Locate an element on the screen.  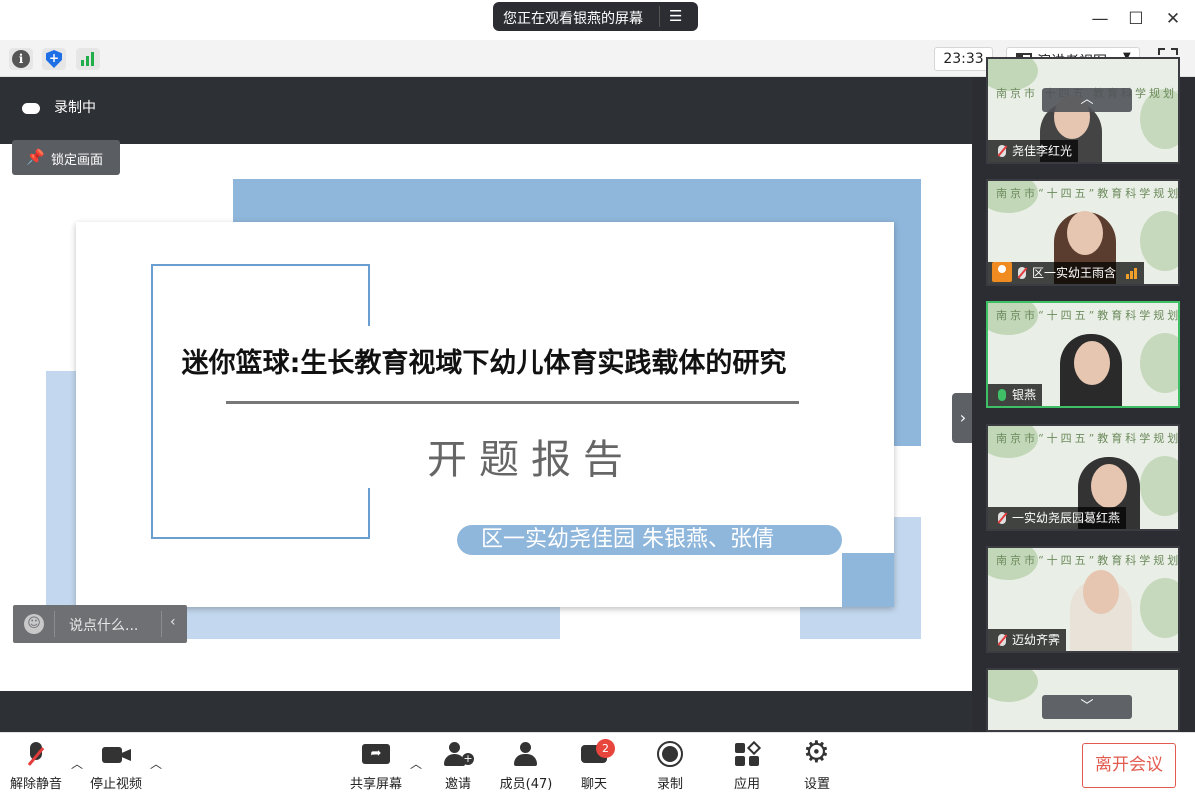
settings-button: ⚙ 设置 is located at coordinates (817, 764).